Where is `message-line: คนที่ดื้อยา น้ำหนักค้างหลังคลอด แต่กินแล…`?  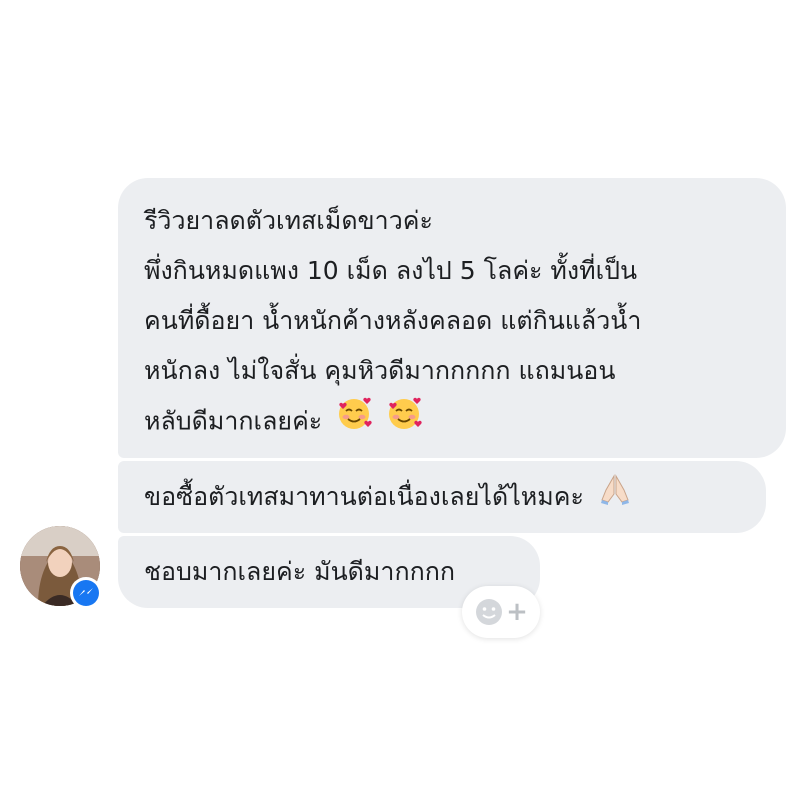
message-line: คนที่ดื้อยา น้ำหนักค้างหลังคลอด แต่กินแล… is located at coordinates (393, 320).